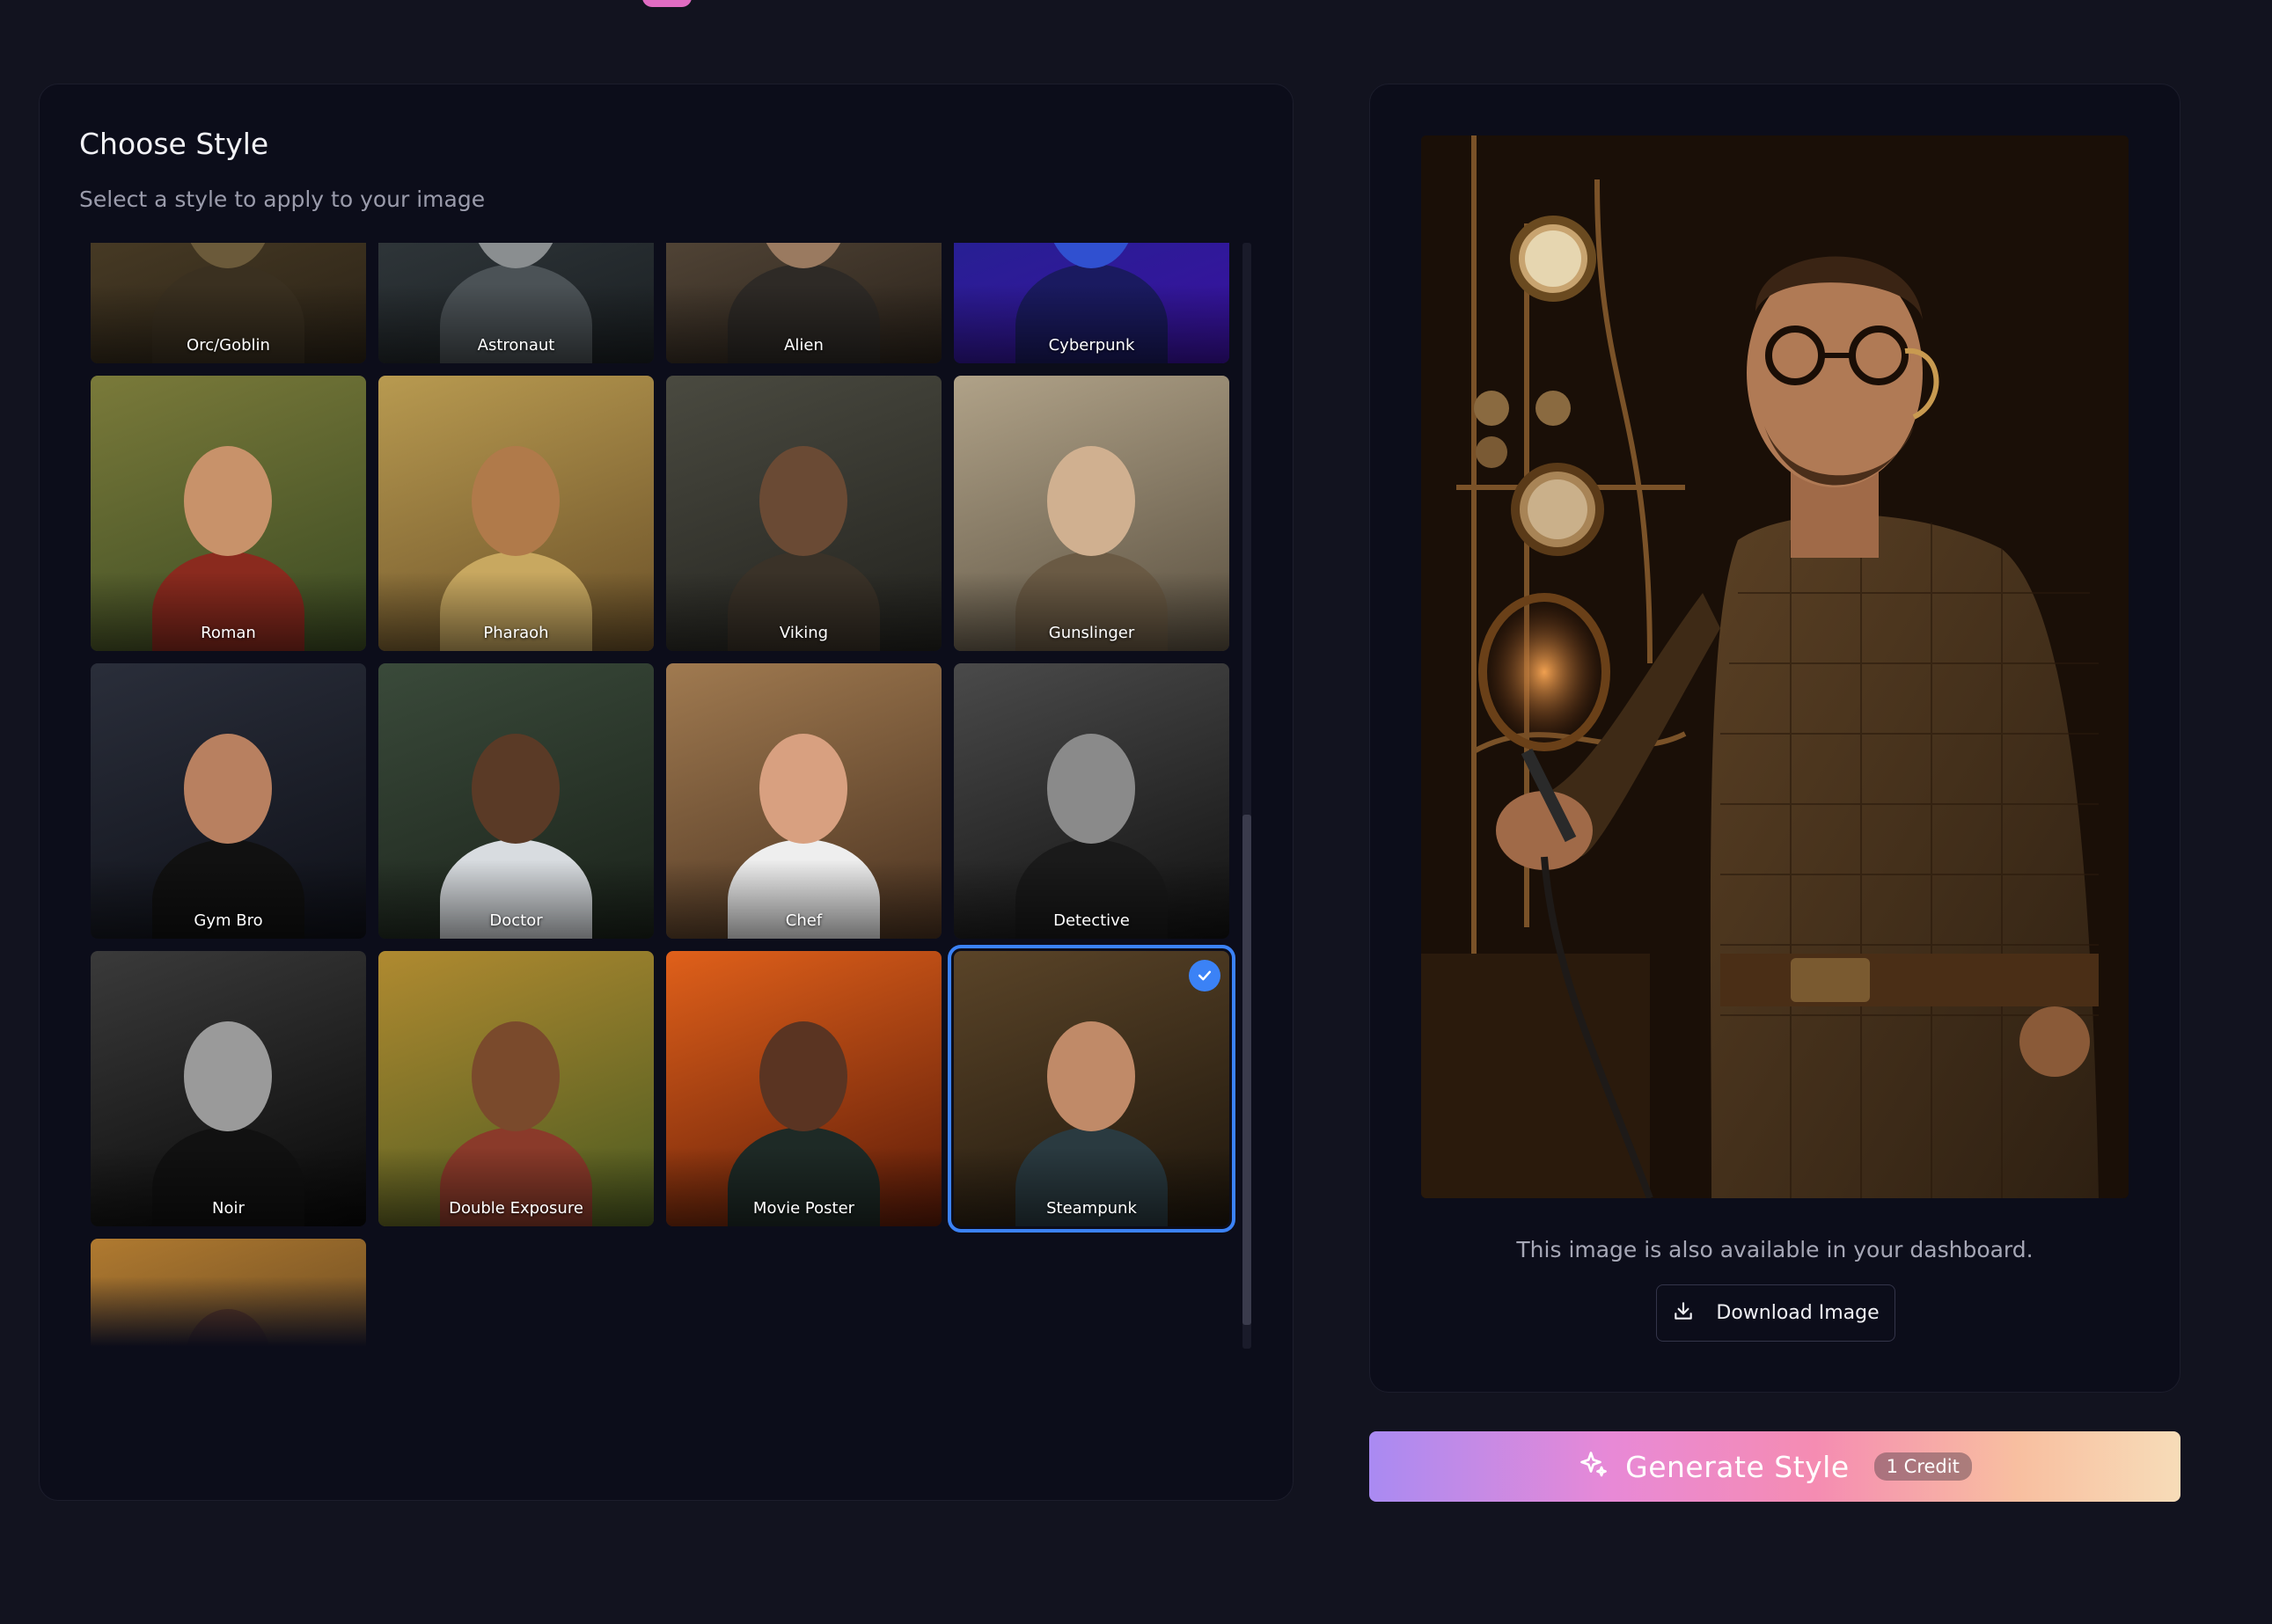  What do you see at coordinates (516, 633) in the screenshot?
I see `style-tile-label: Pharaoh` at bounding box center [516, 633].